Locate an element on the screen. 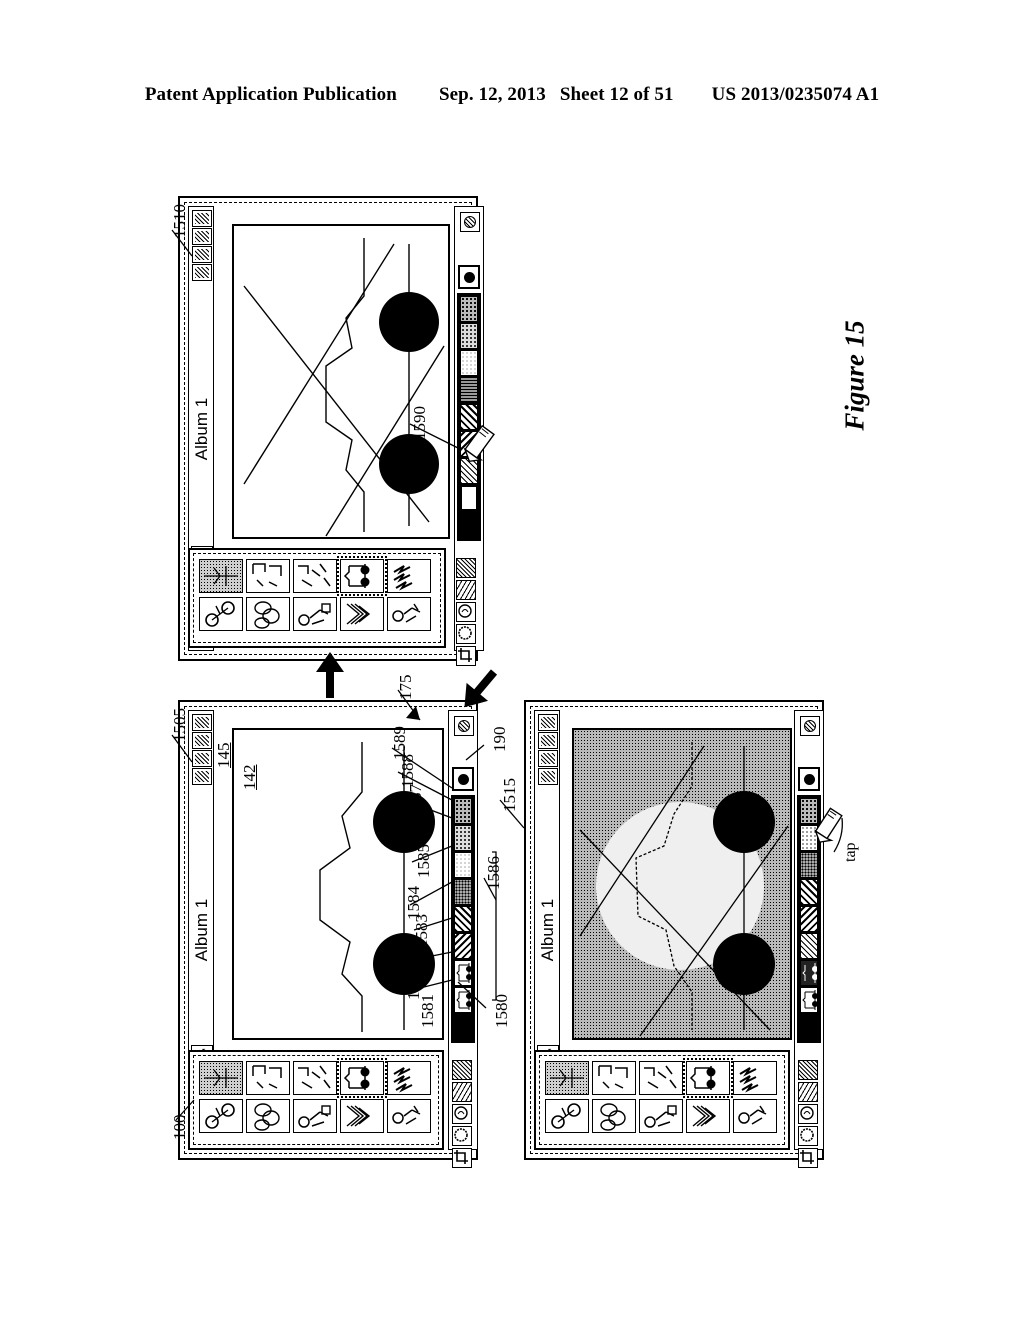 This screenshot has width=1024, height=1320. filmstrip-thumb-selected is located at coordinates (469, 498).